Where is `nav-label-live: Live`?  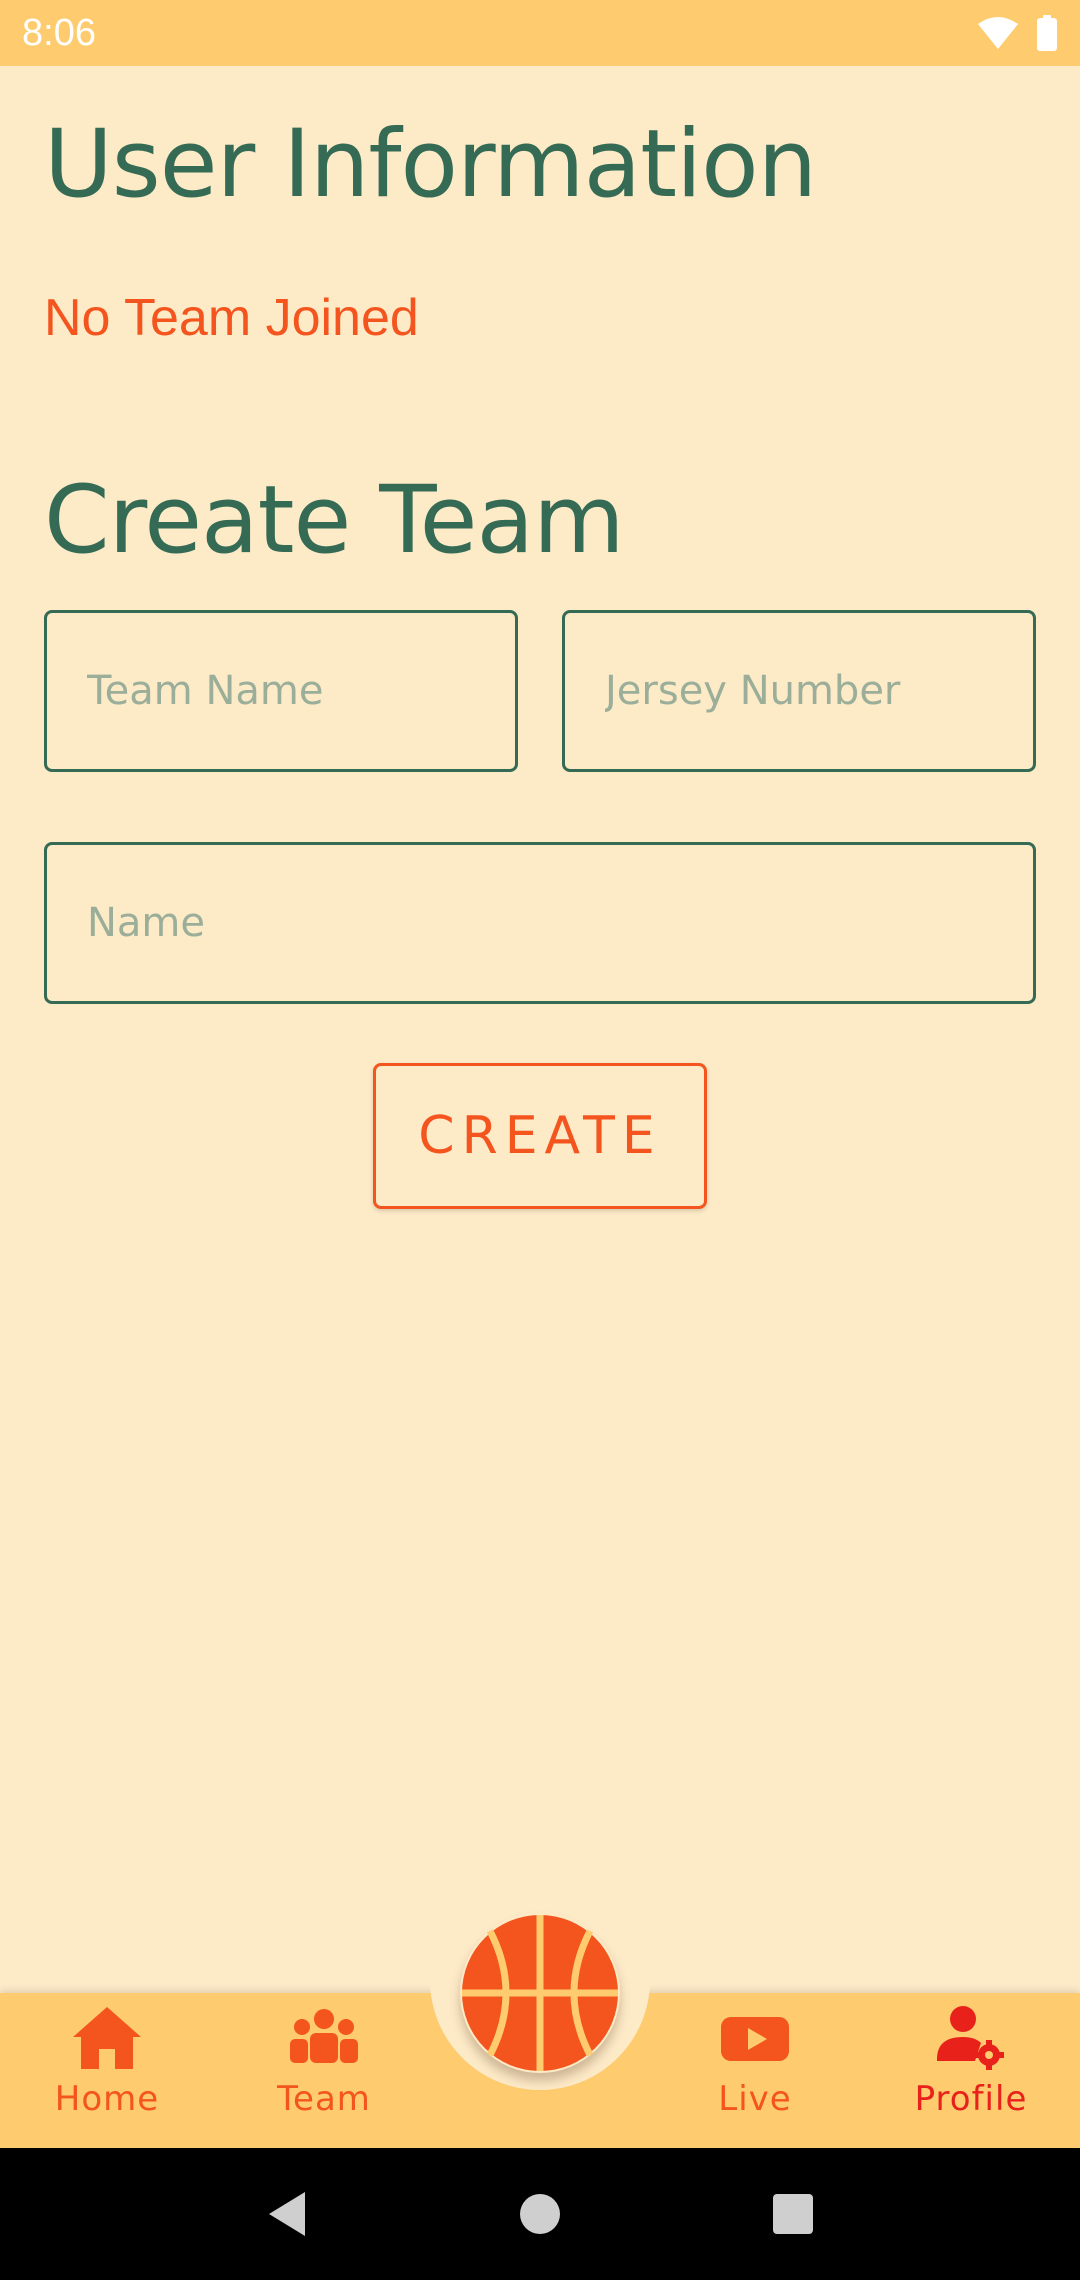 nav-label-live: Live is located at coordinates (755, 2099).